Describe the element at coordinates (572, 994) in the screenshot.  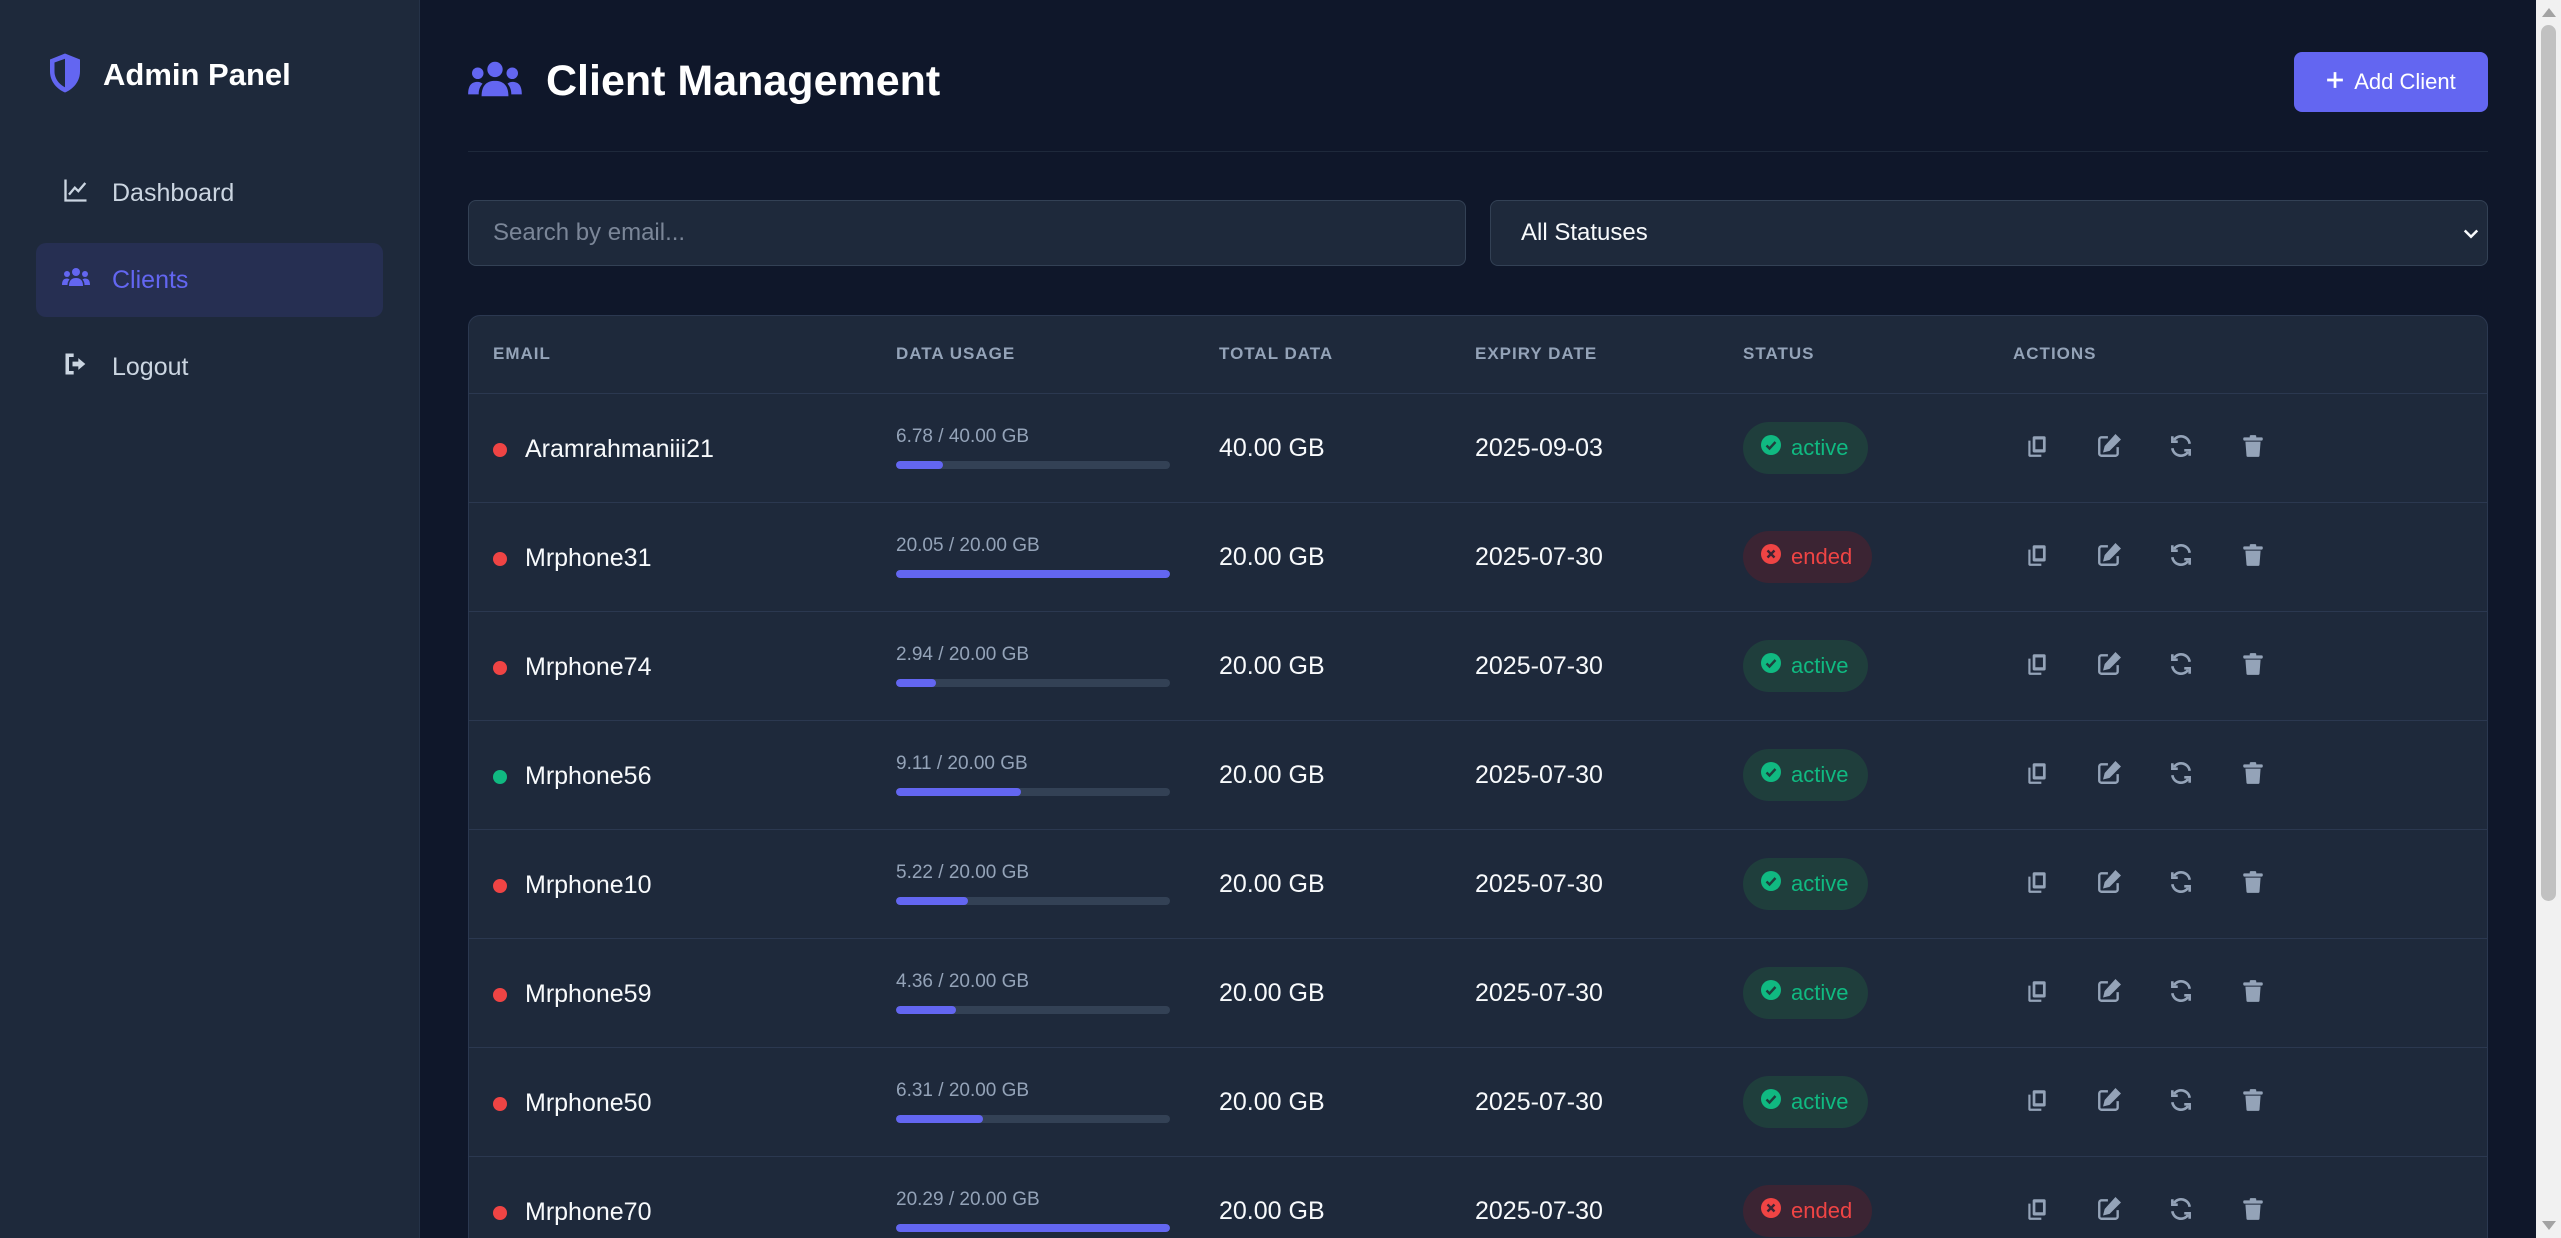
I see `email-cell: Mrphone59` at that location.